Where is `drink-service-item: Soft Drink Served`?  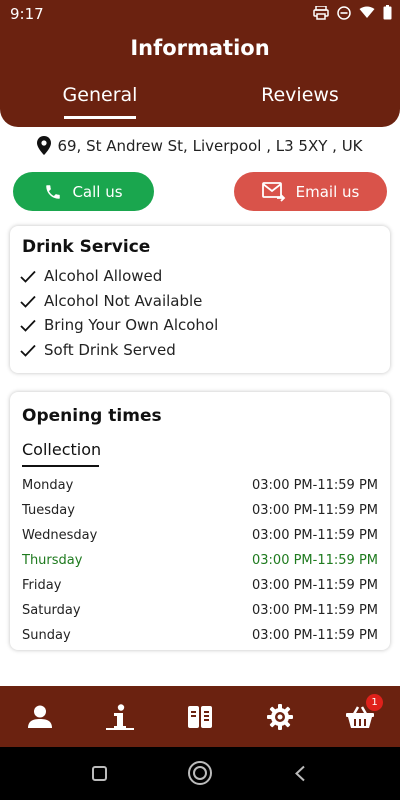
drink-service-item: Soft Drink Served is located at coordinates (98, 350).